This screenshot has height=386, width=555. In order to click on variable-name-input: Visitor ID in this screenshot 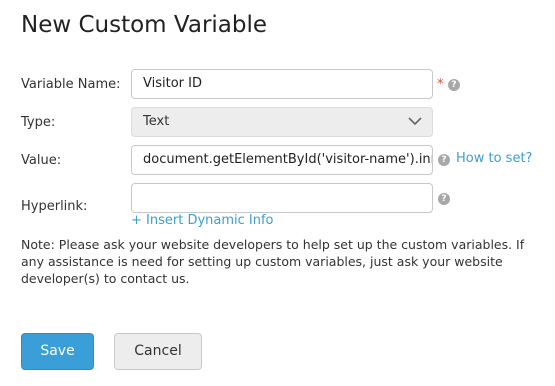, I will do `click(282, 84)`.